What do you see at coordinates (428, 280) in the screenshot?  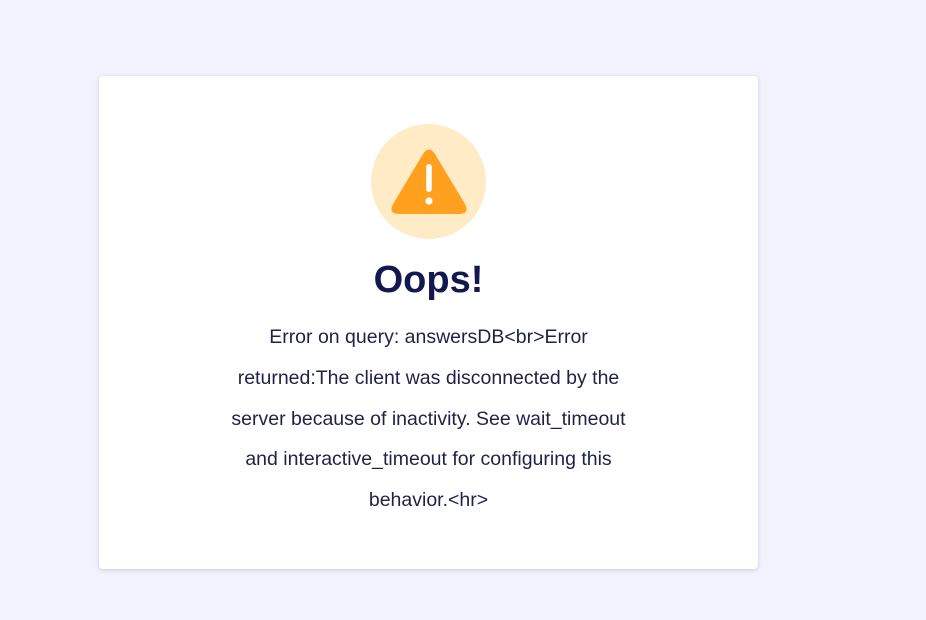 I see `error-title: Oops!` at bounding box center [428, 280].